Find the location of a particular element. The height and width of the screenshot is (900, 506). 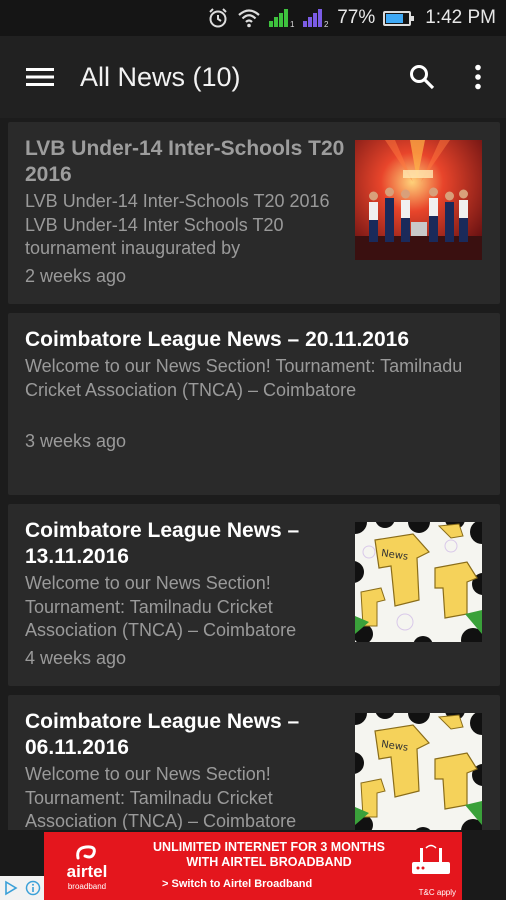

status-bar: 1 2 77% 1:42 PM is located at coordinates (253, 18).